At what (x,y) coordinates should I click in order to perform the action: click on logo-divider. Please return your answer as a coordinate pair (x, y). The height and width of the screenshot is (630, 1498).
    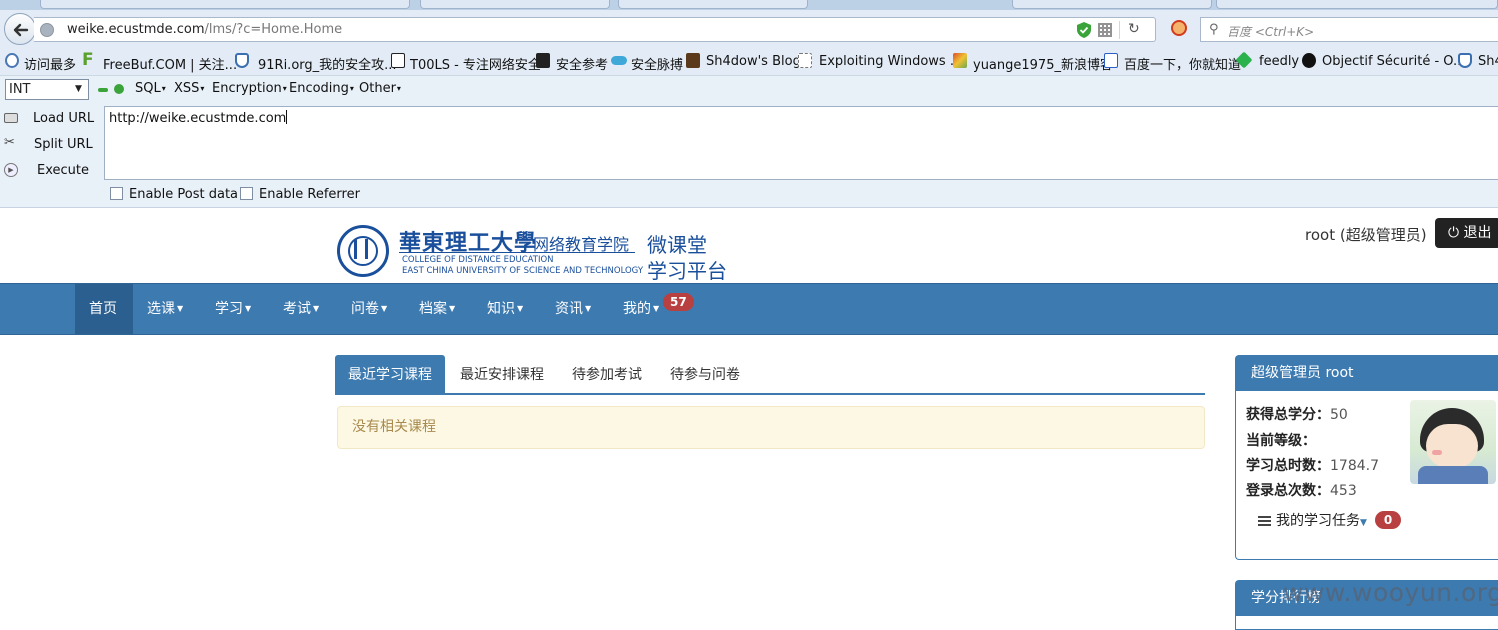
    Looking at the image, I should click on (517, 252).